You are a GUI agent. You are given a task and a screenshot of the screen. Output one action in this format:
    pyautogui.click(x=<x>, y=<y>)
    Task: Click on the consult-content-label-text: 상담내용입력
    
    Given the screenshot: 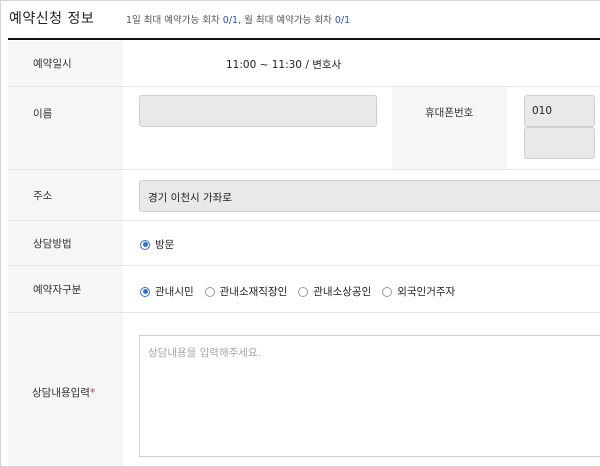 What is the action you would take?
    pyautogui.click(x=61, y=393)
    